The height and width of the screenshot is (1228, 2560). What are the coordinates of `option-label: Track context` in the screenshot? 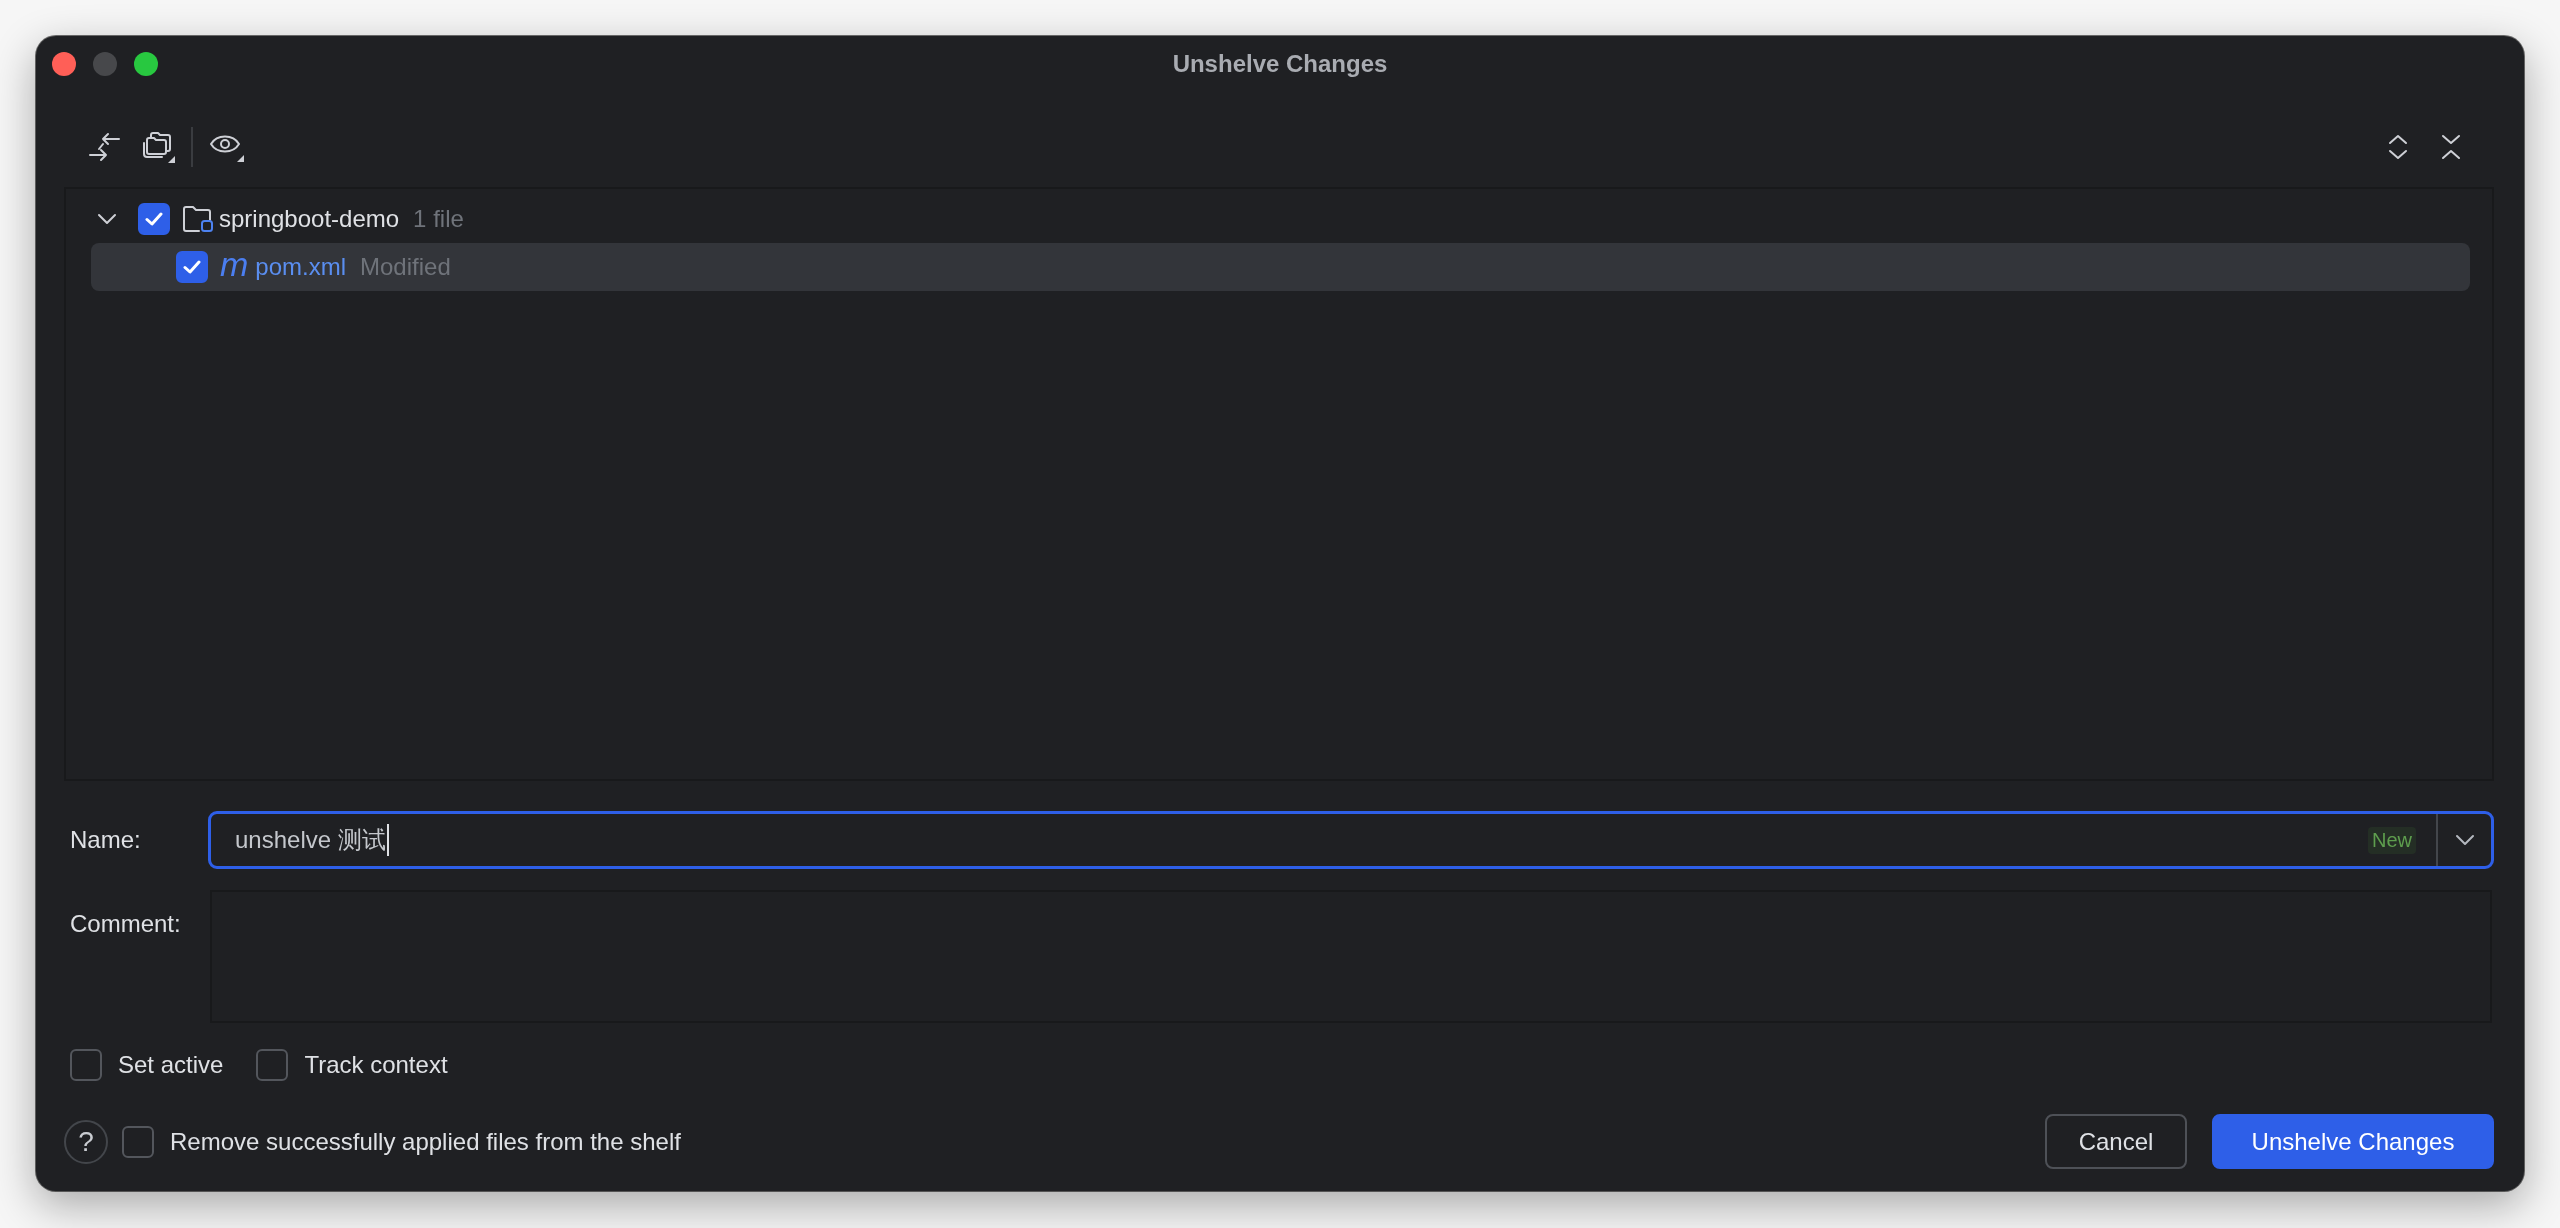 It's located at (376, 1065).